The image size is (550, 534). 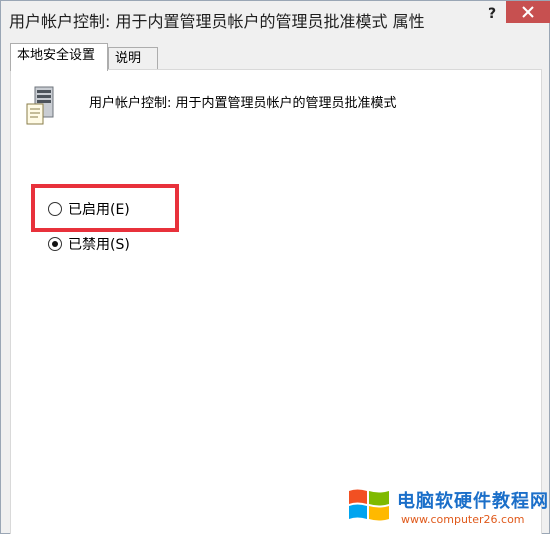 I want to click on site-watermark: 电脑软硬件教程网 www.computer26.com, so click(x=448, y=506).